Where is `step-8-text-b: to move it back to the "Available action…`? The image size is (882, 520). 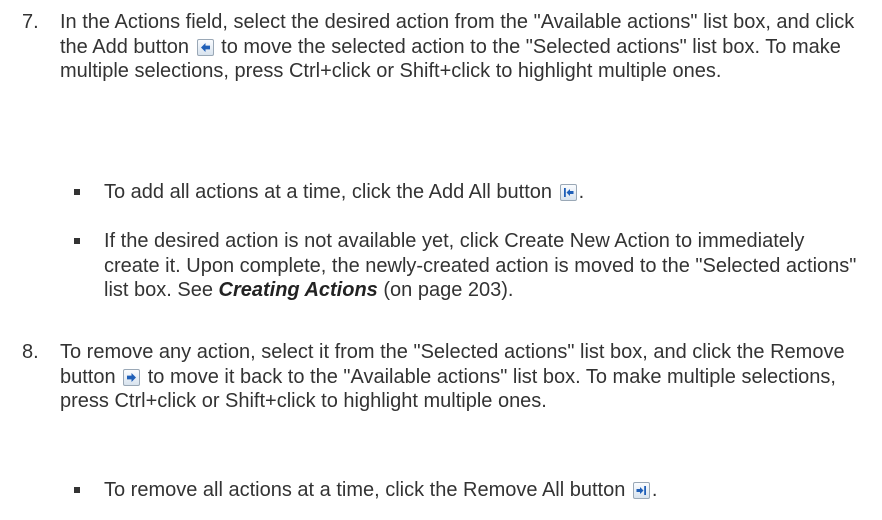
step-8-text-b: to move it back to the "Available action… is located at coordinates (448, 389).